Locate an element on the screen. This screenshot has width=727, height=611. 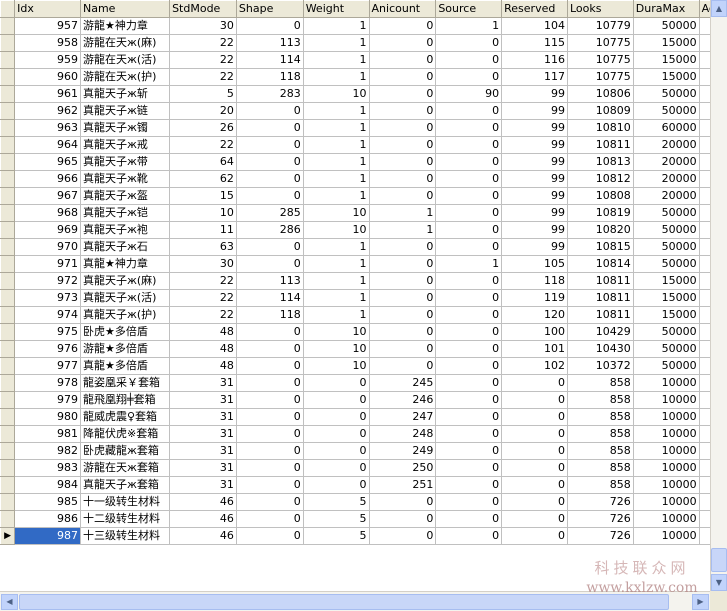
cell-idx: 968 is located at coordinates (47, 213).